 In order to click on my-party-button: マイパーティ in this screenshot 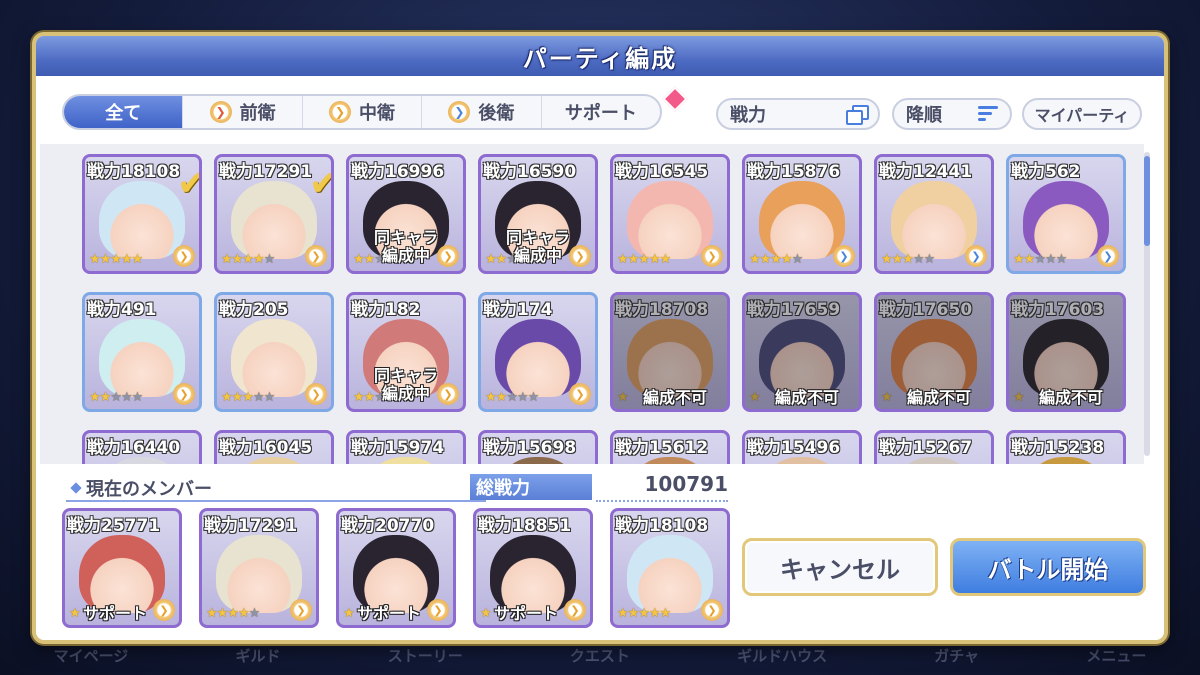, I will do `click(1082, 114)`.